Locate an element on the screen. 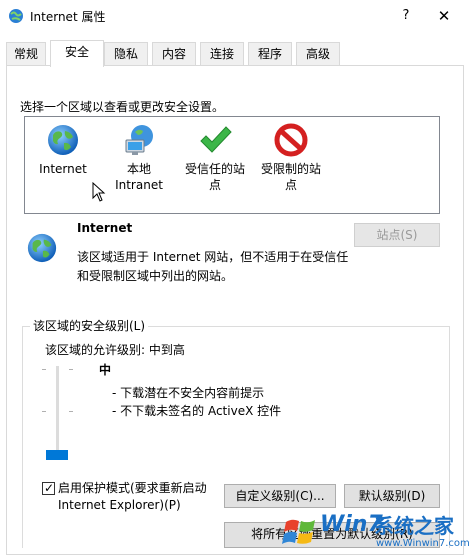 This screenshot has height=559, width=470. network-computer-icon is located at coordinates (139, 140).